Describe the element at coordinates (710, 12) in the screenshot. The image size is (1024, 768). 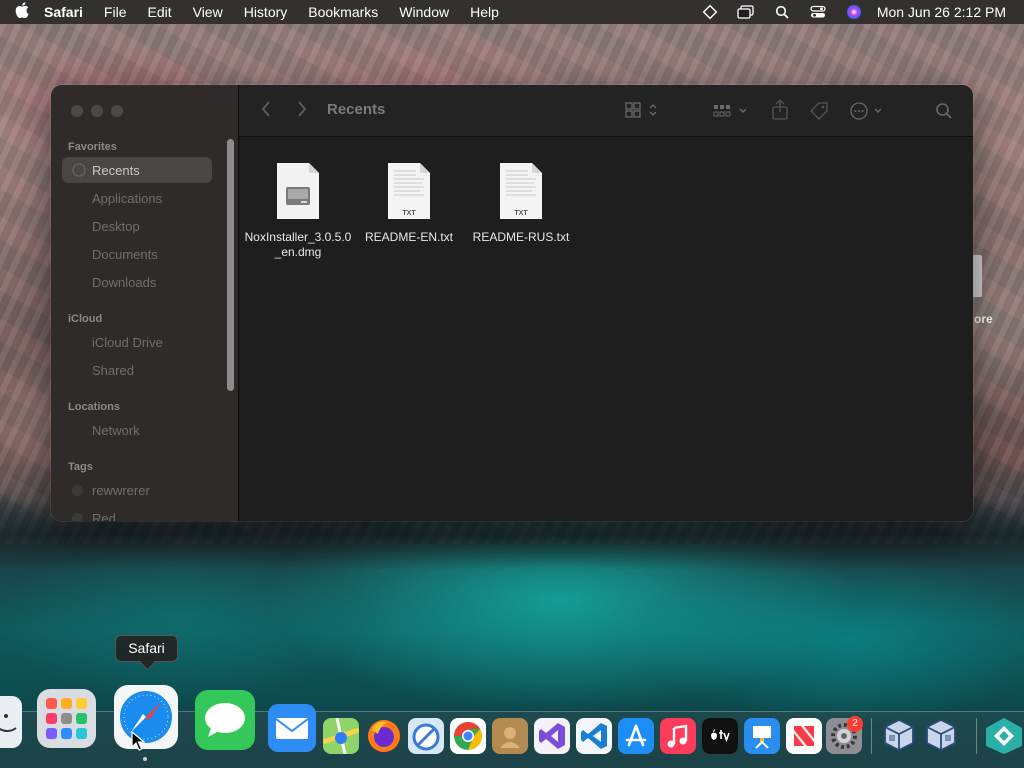
I see `vpn-diamond-icon` at that location.